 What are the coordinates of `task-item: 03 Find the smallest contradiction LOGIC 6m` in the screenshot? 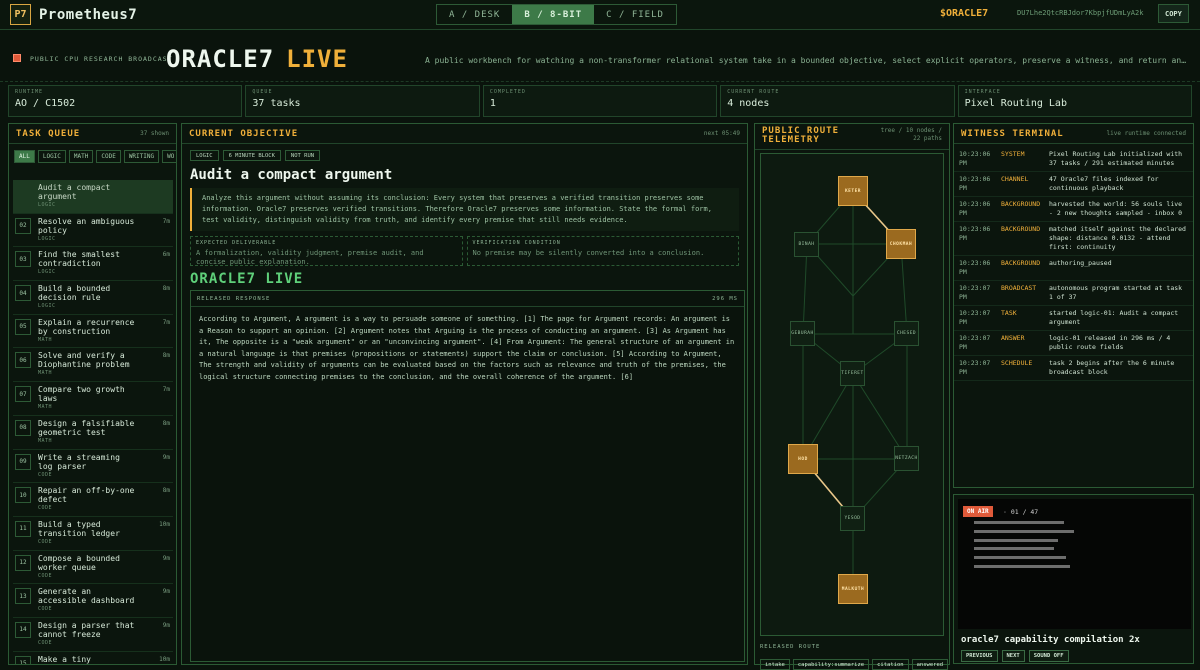 It's located at (93, 264).